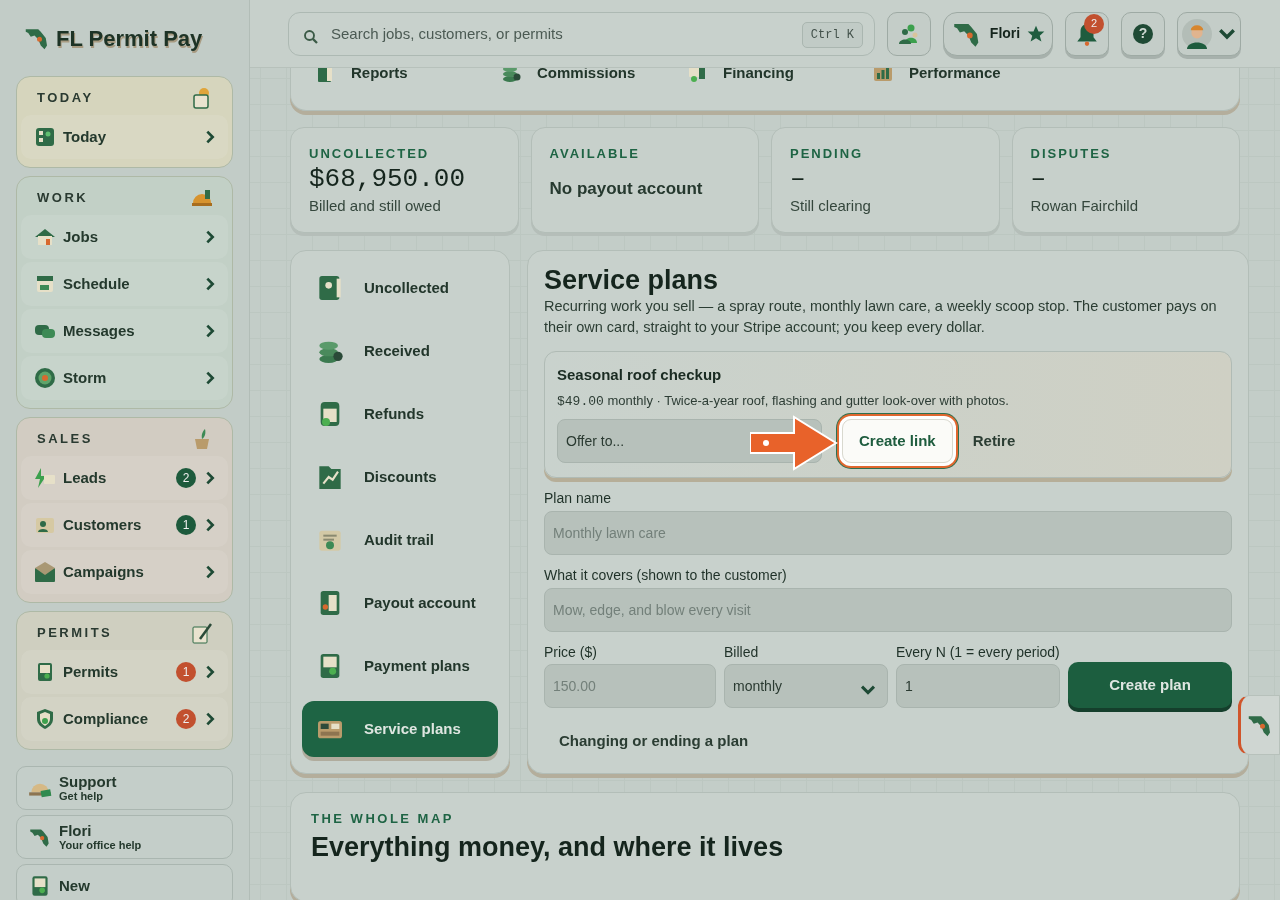 The width and height of the screenshot is (1280, 900). Describe the element at coordinates (1143, 33) in the screenshot. I see `help-button: ?` at that location.